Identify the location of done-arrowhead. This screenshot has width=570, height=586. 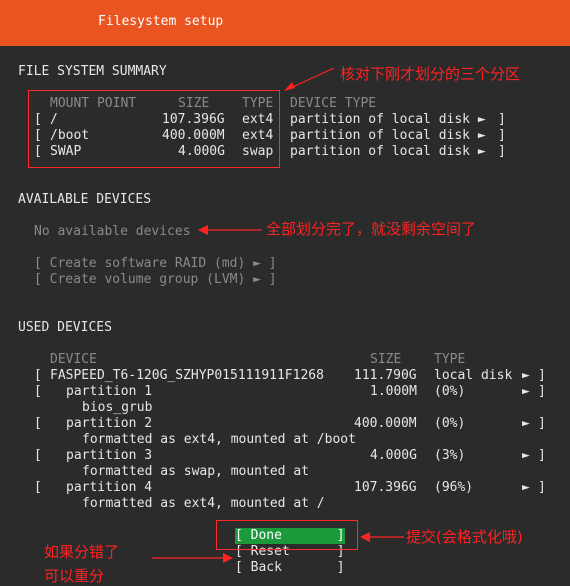
(365, 537).